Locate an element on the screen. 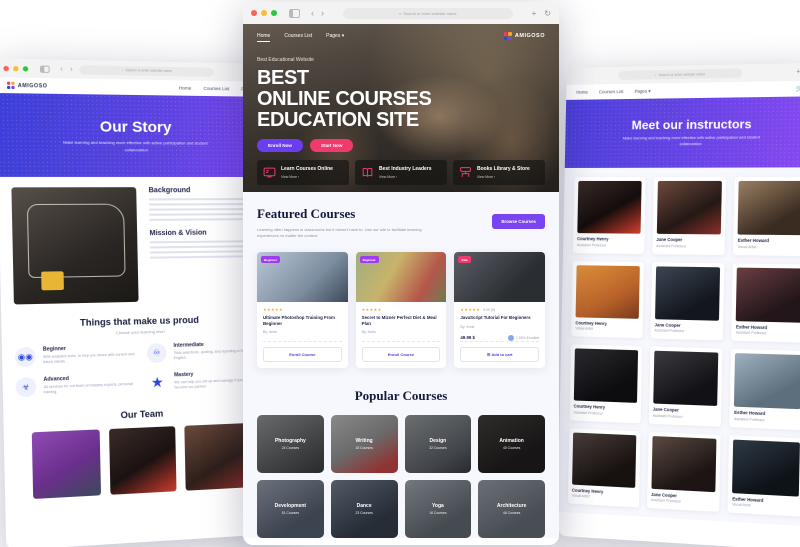  nav-arrows-left: ‹ › is located at coordinates (66, 68).